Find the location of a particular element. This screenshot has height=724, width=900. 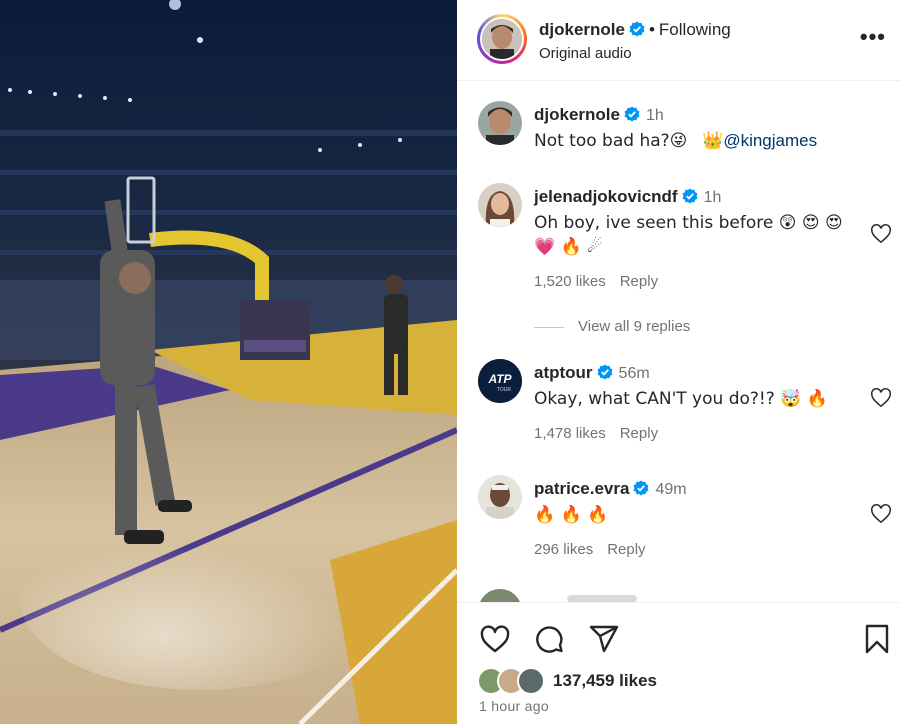

partial-username is located at coordinates (602, 598).